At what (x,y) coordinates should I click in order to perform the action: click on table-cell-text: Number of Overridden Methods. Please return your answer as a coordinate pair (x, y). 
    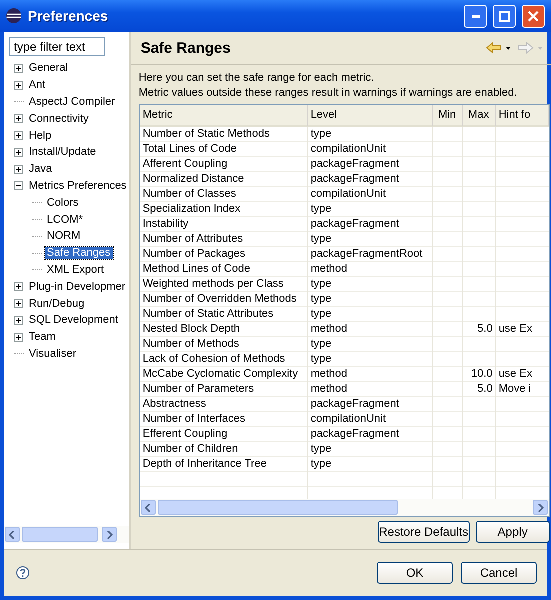
    Looking at the image, I should click on (220, 299).